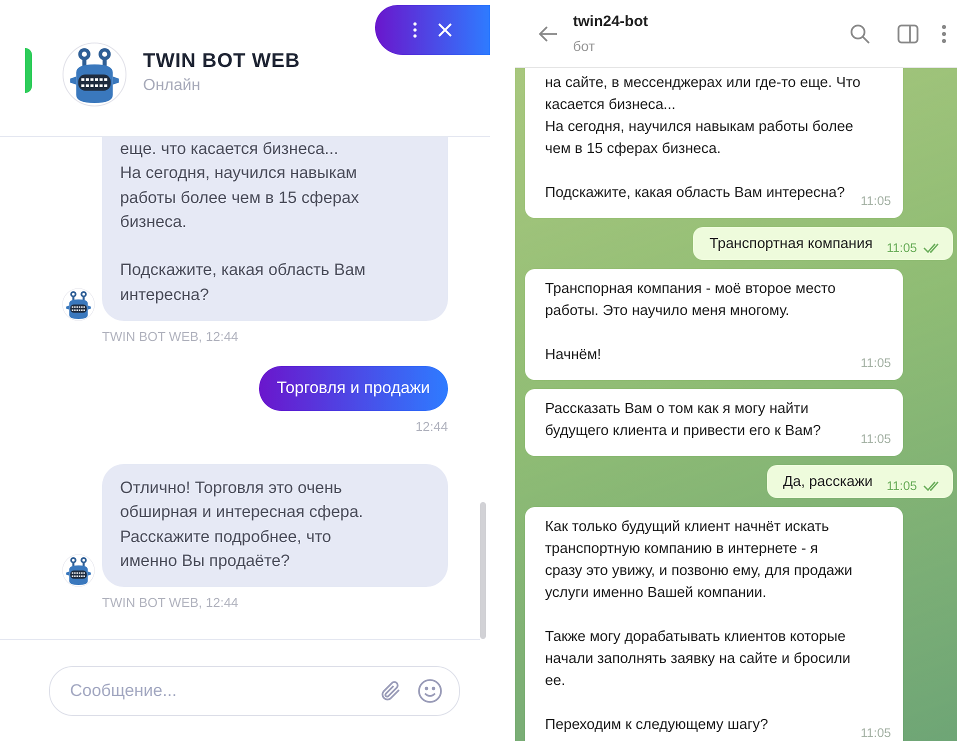 The height and width of the screenshot is (741, 957). What do you see at coordinates (275, 229) in the screenshot?
I see `bot-message: еще. что касается бизнеса... На сегодня, научился навыкам работы более чем в 15 сферах бизнеса. Подскажите, какая область Вам интересна?` at bounding box center [275, 229].